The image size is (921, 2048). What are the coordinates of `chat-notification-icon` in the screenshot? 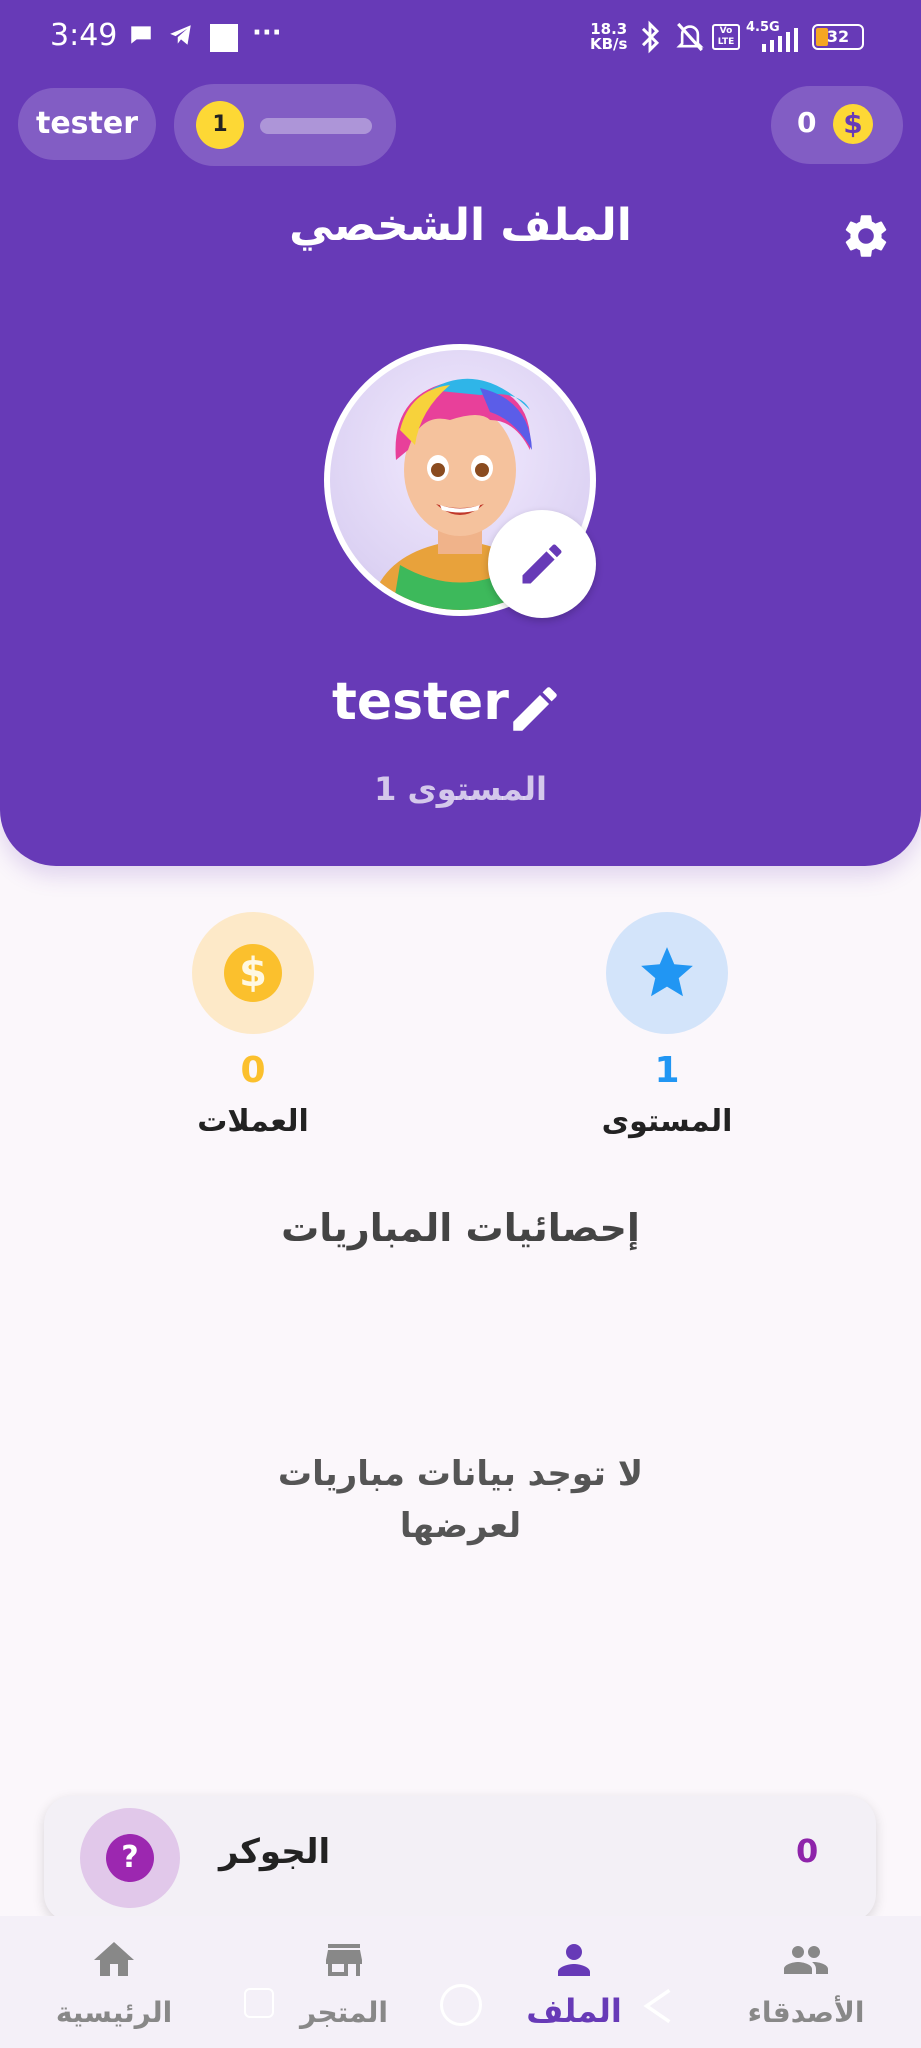 It's located at (141, 35).